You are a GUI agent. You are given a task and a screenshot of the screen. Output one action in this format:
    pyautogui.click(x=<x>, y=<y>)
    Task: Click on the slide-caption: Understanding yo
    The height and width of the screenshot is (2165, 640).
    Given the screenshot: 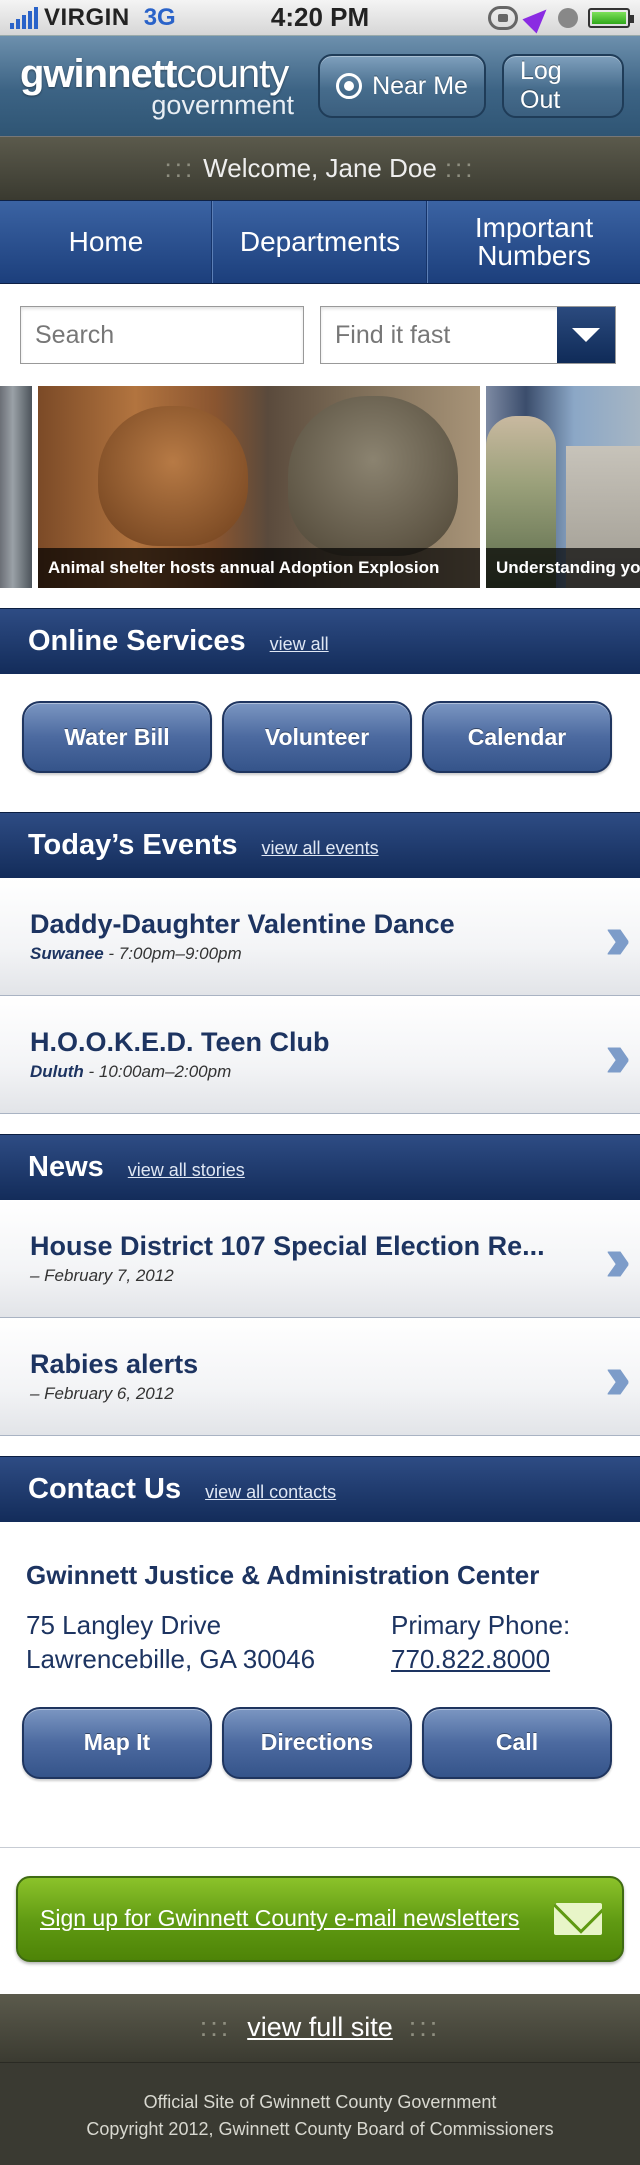 What is the action you would take?
    pyautogui.click(x=563, y=568)
    